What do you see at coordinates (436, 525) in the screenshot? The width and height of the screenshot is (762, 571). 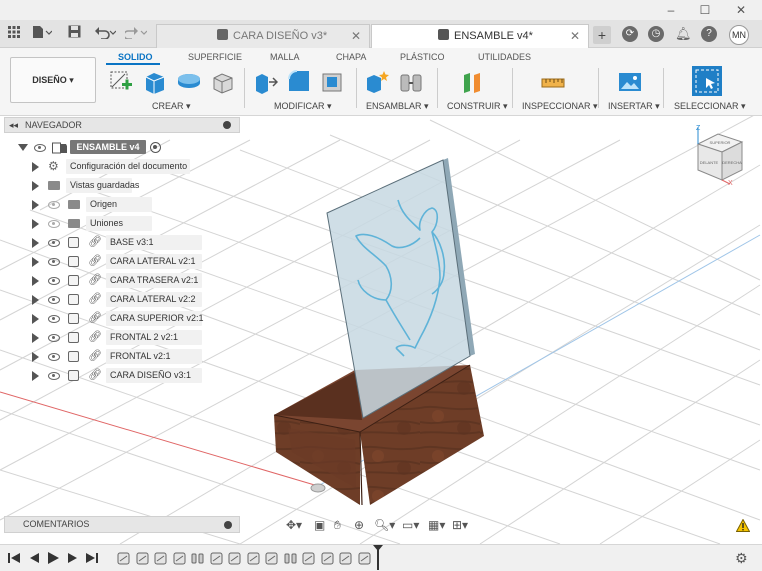 I see `grid-settings-icon: ▦▾` at bounding box center [436, 525].